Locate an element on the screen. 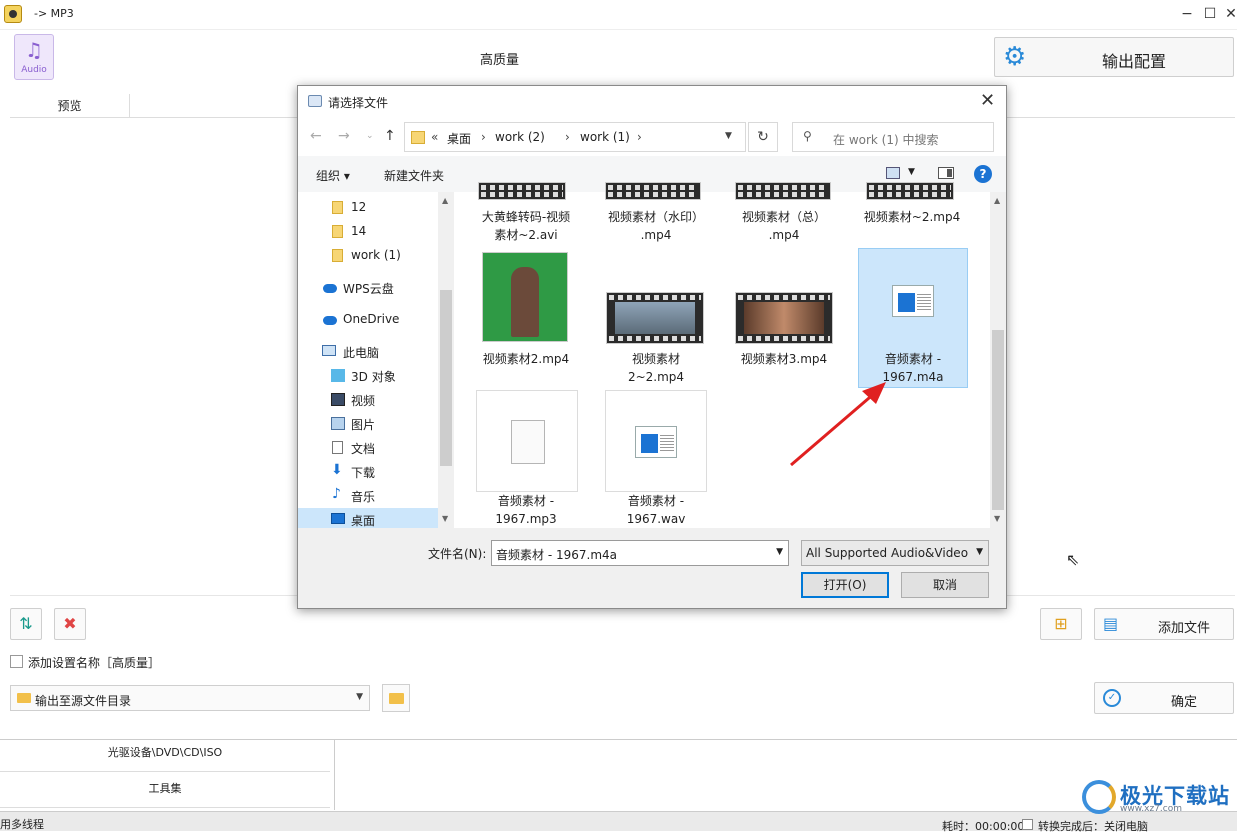 The width and height of the screenshot is (1237, 834). address-bar: « 桌面 › work (2) › work (1) › ▼ is located at coordinates (575, 137).